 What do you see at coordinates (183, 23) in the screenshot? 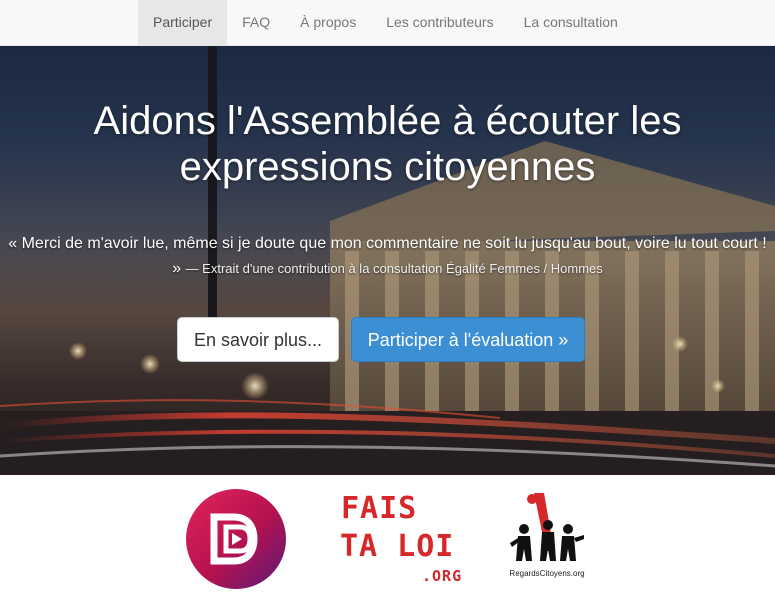
I see `nav-item-participer: Participer` at bounding box center [183, 23].